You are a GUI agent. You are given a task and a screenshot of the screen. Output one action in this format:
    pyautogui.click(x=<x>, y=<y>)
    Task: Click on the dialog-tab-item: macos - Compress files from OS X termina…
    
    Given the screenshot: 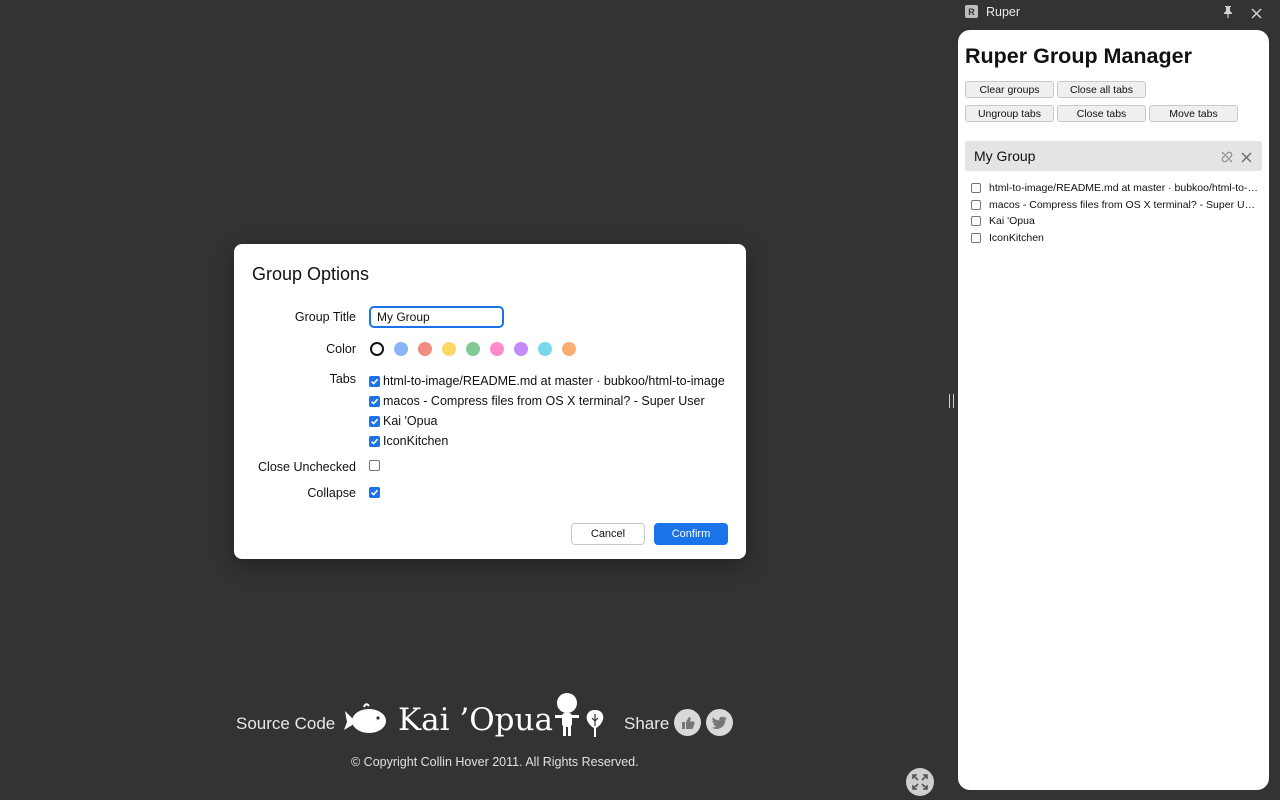 What is the action you would take?
    pyautogui.click(x=547, y=401)
    